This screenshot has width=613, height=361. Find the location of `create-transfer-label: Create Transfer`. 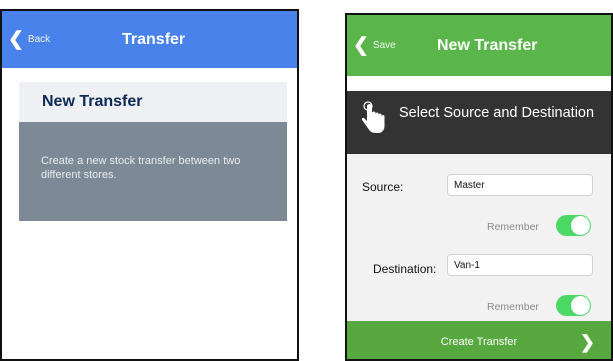

create-transfer-label: Create Transfer is located at coordinates (479, 342).